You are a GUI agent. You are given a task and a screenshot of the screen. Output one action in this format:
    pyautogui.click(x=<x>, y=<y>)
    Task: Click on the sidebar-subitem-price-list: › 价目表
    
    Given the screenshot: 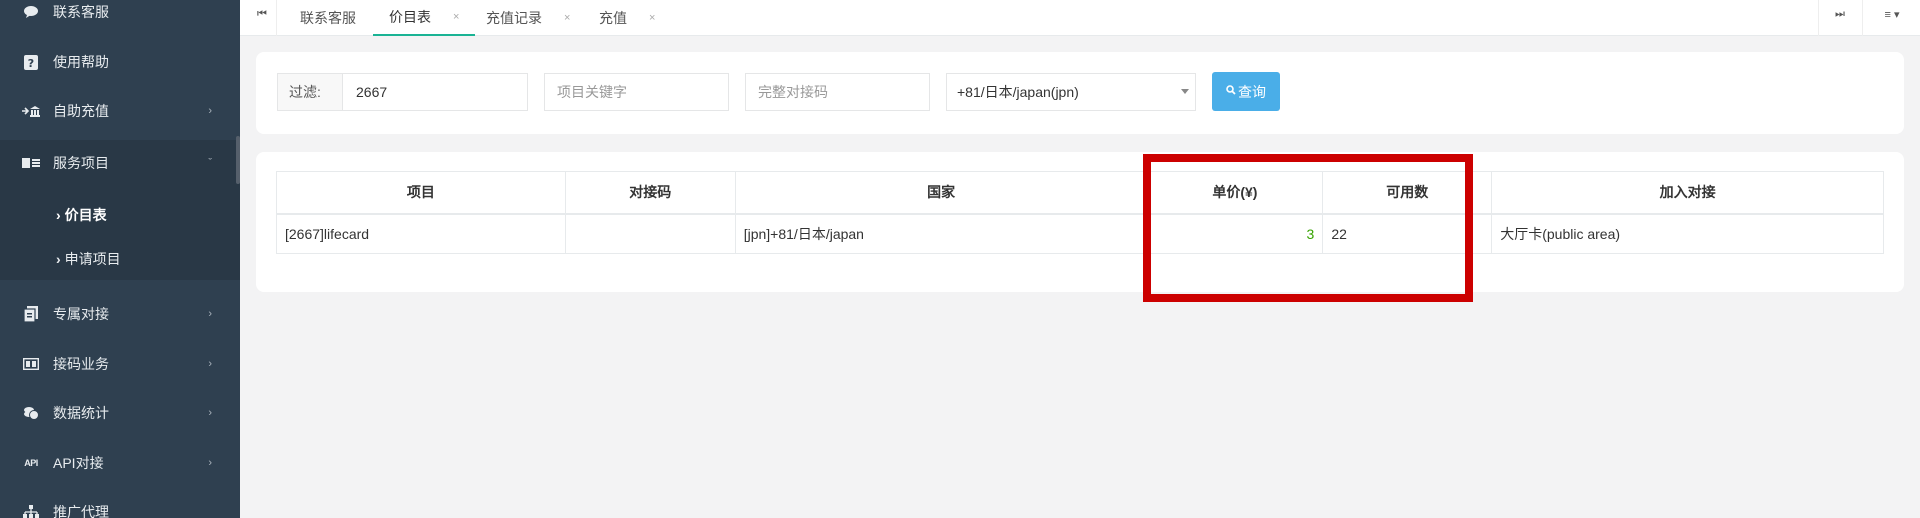 What is the action you would take?
    pyautogui.click(x=120, y=215)
    